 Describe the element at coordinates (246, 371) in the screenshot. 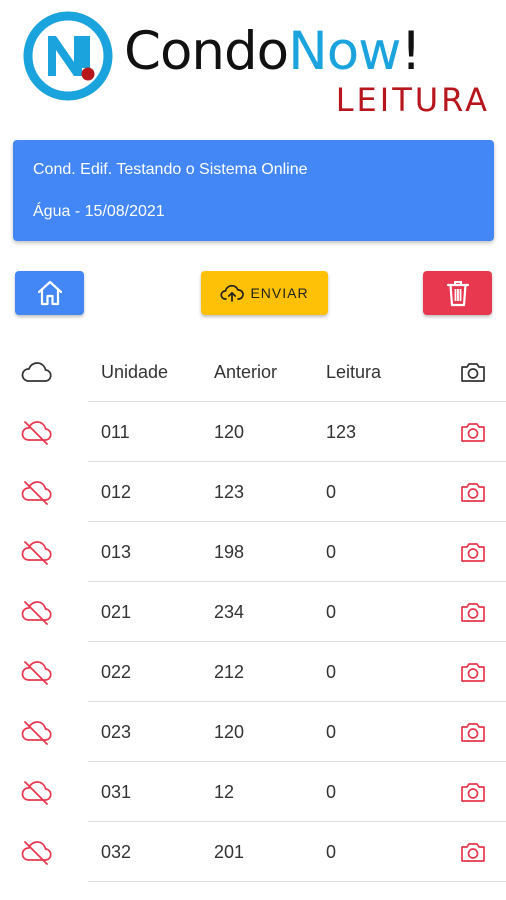

I see `previous-column-header: Anterior` at that location.